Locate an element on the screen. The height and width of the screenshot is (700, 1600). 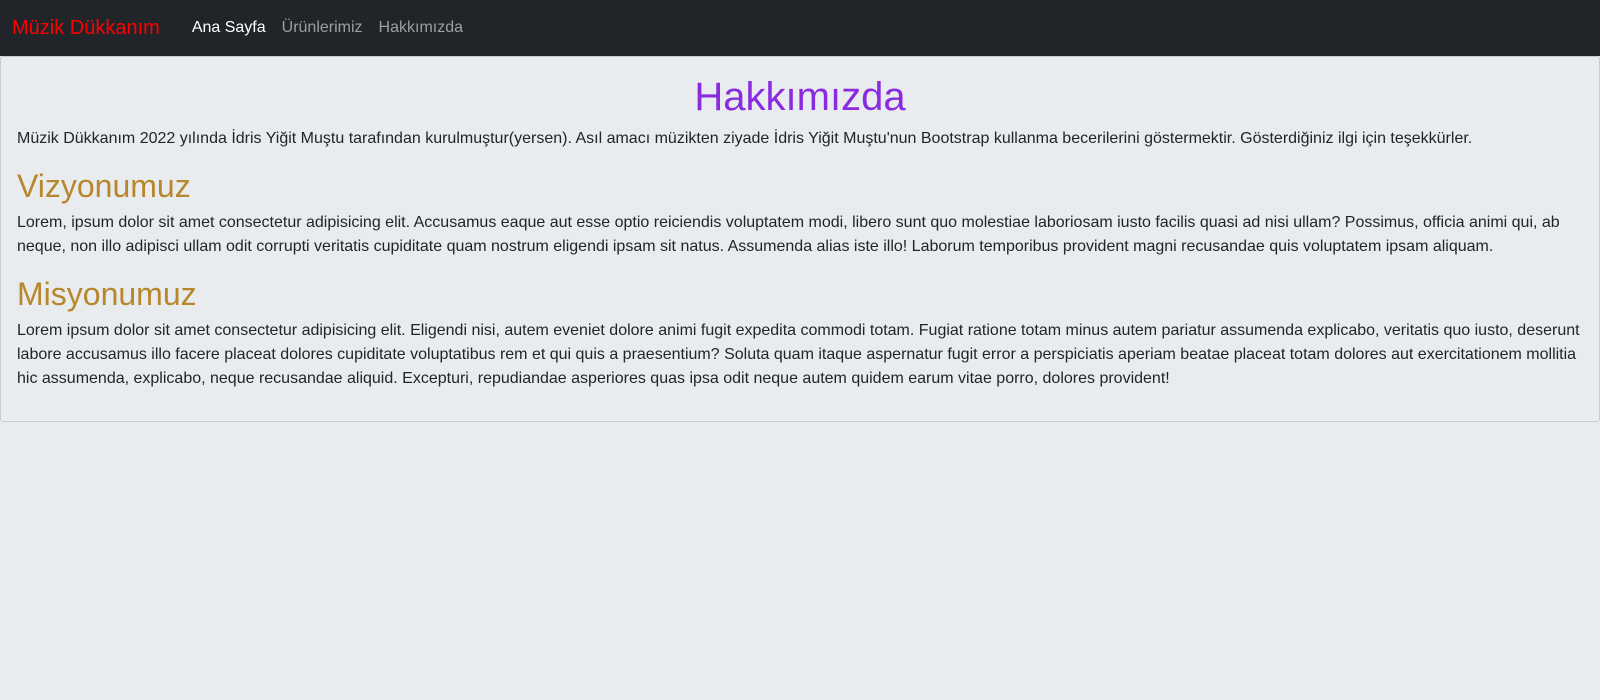
nav-link-urunlerimiz: Ürünlerimiz is located at coordinates (322, 28).